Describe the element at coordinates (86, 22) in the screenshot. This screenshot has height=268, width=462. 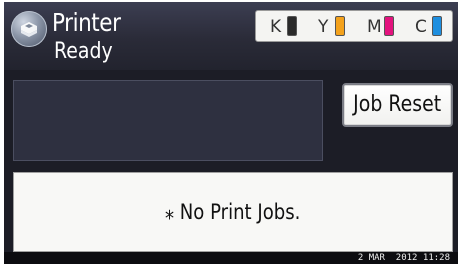
I see `page-title: Printer` at that location.